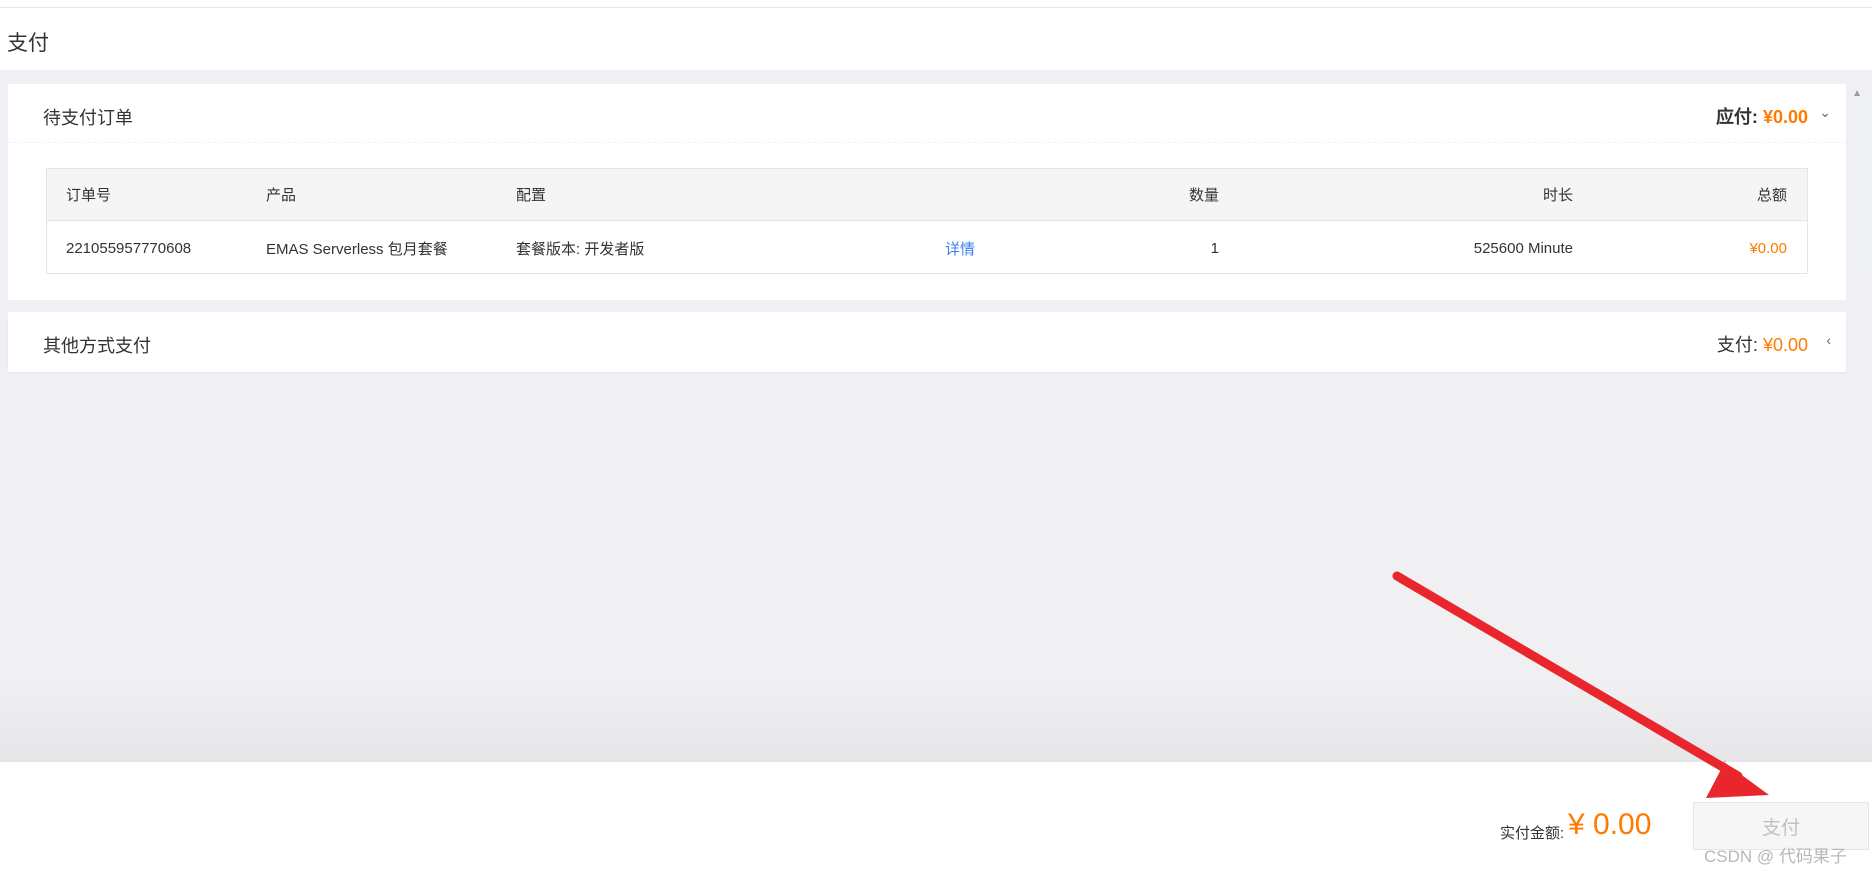  What do you see at coordinates (1567, 676) in the screenshot?
I see `annotation-arrow-shaft` at bounding box center [1567, 676].